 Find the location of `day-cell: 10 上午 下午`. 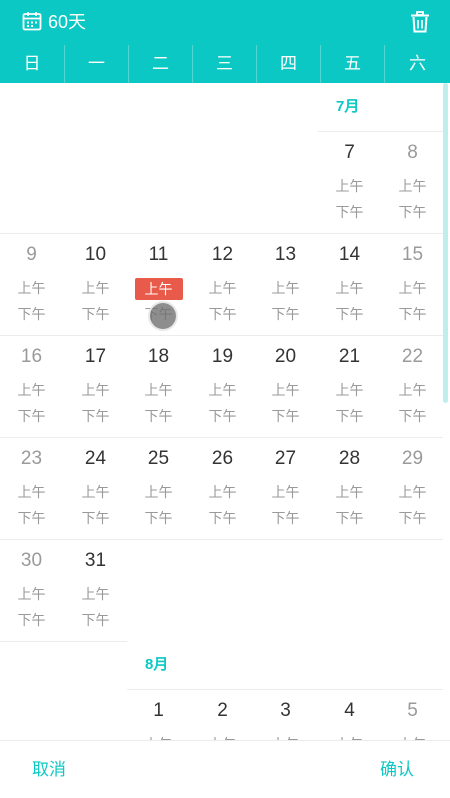

day-cell: 10 上午 下午 is located at coordinates (95, 284).